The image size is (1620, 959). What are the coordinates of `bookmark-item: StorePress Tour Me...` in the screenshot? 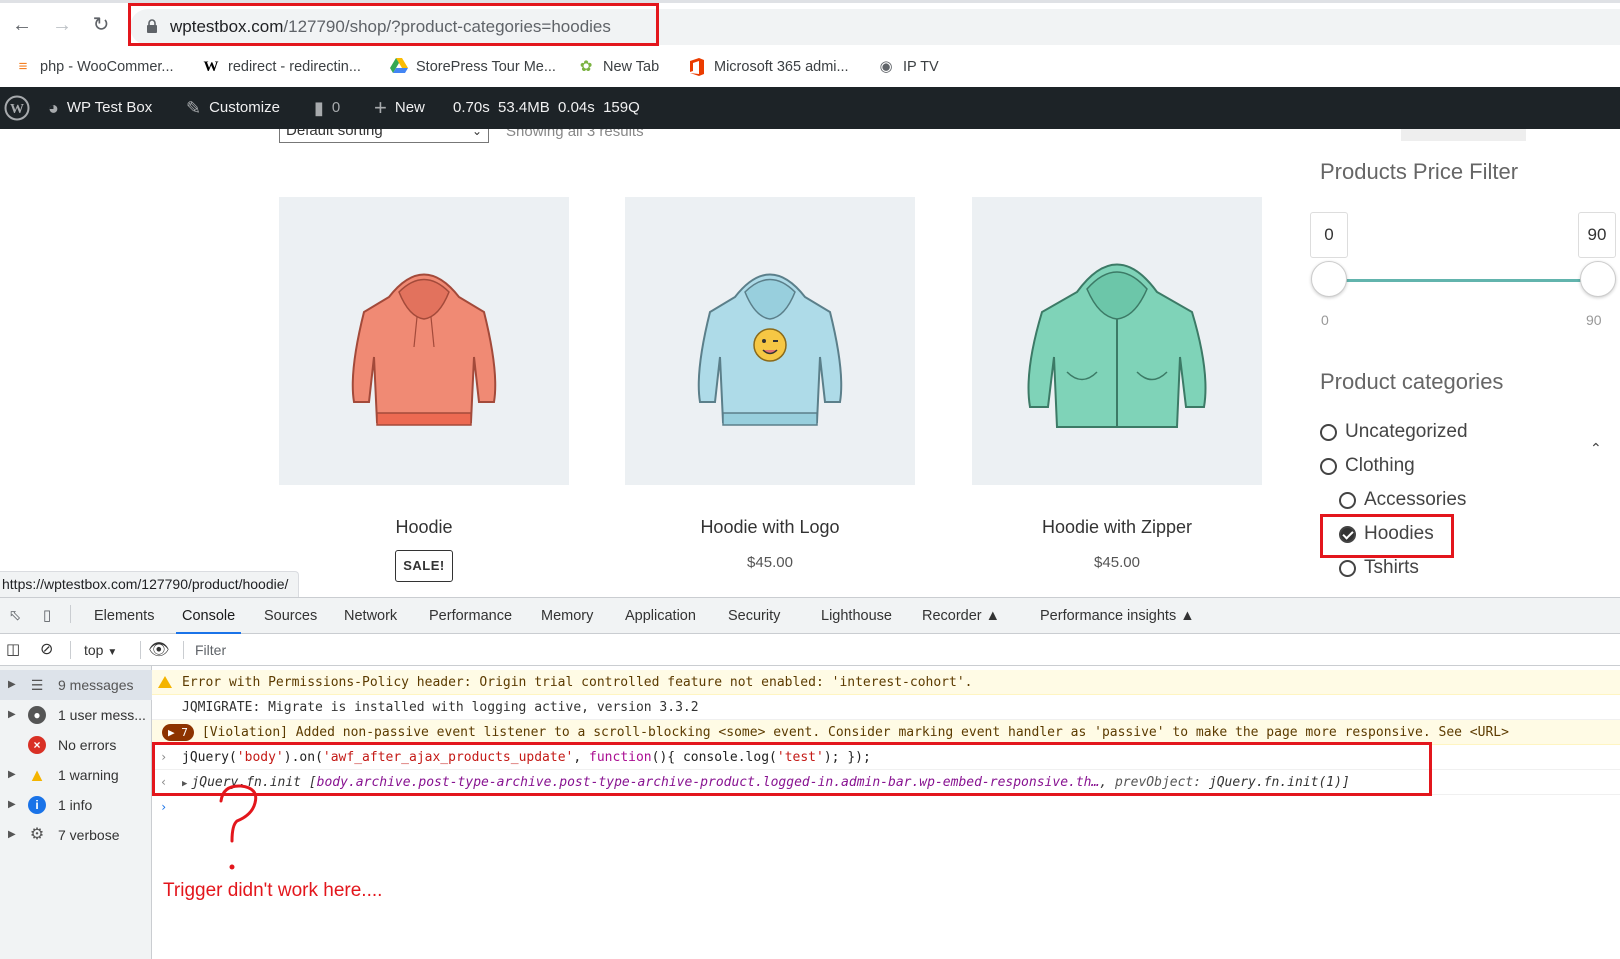 It's located at (473, 67).